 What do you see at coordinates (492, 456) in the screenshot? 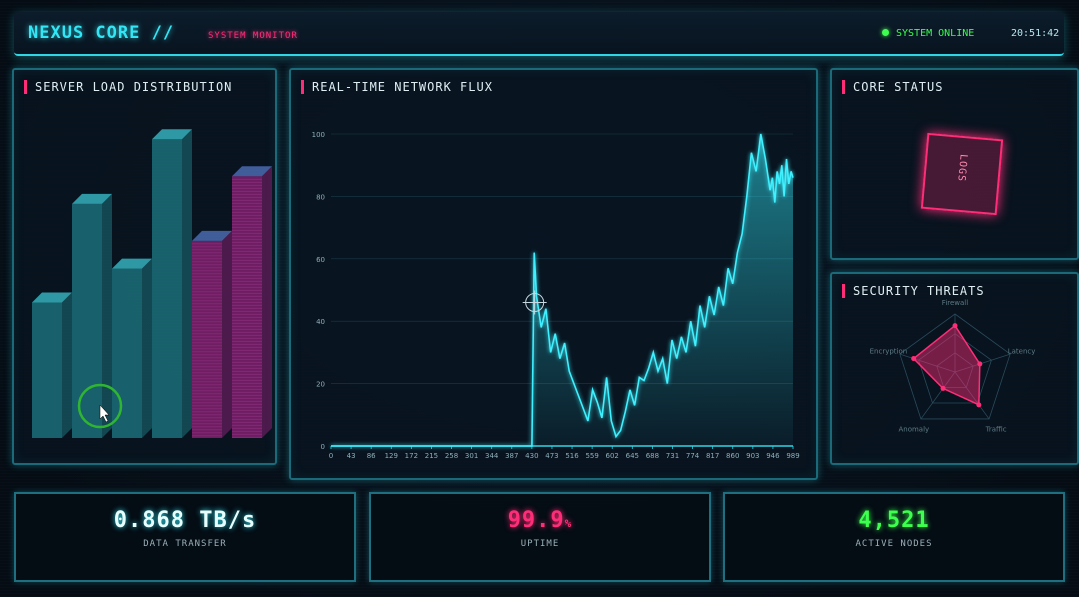
I see `x-tick-label: 344` at bounding box center [492, 456].